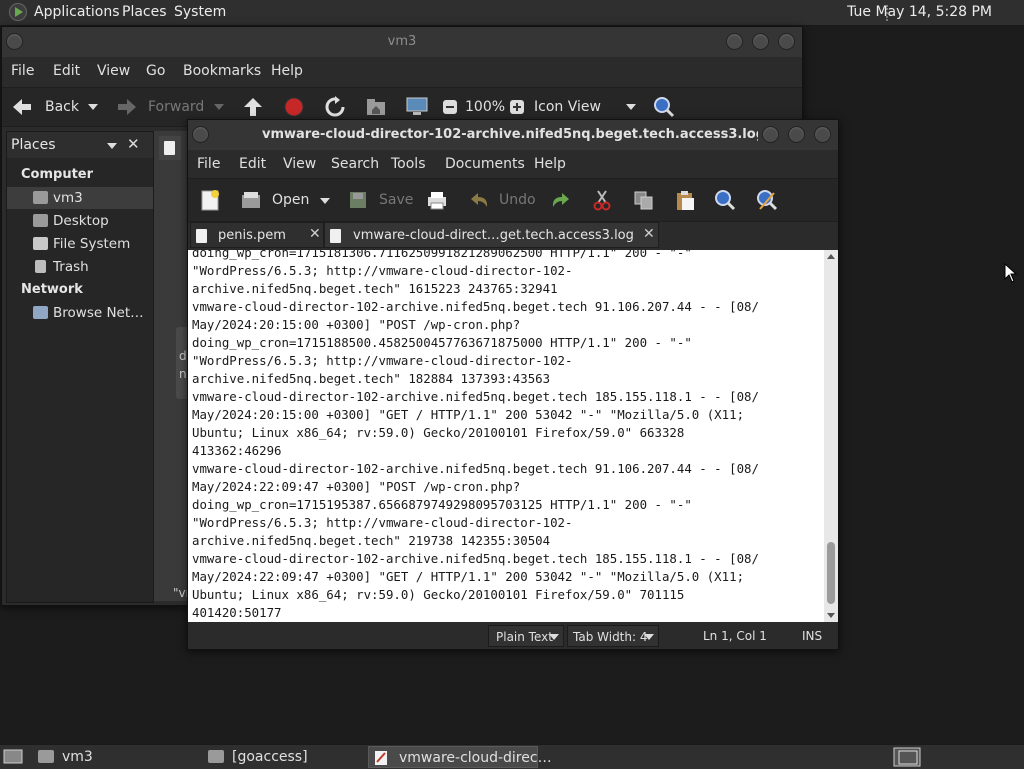  I want to click on sidebar-item-file-system: File System, so click(80, 244).